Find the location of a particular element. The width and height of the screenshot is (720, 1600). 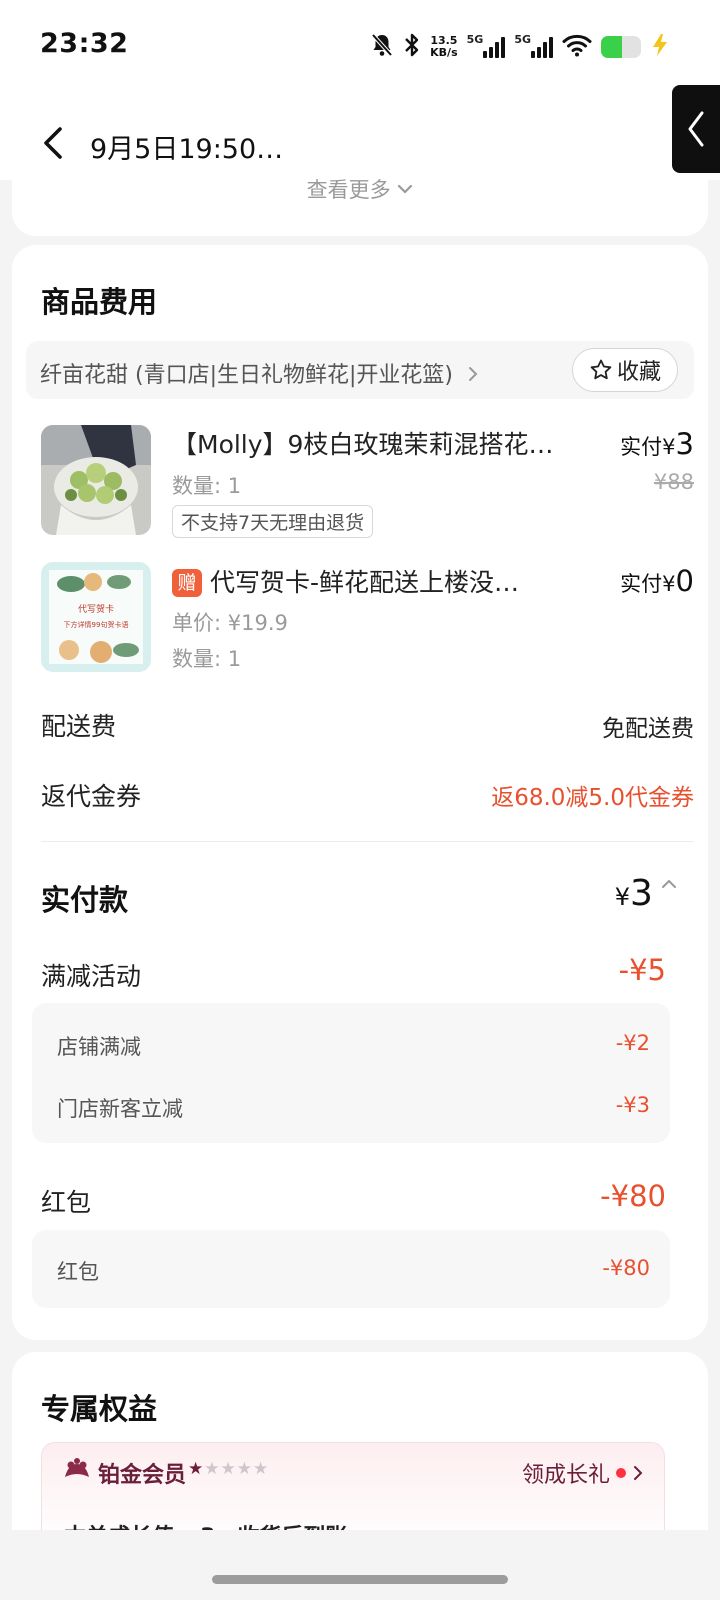

view-more-label: 查看更多 is located at coordinates (348, 190).